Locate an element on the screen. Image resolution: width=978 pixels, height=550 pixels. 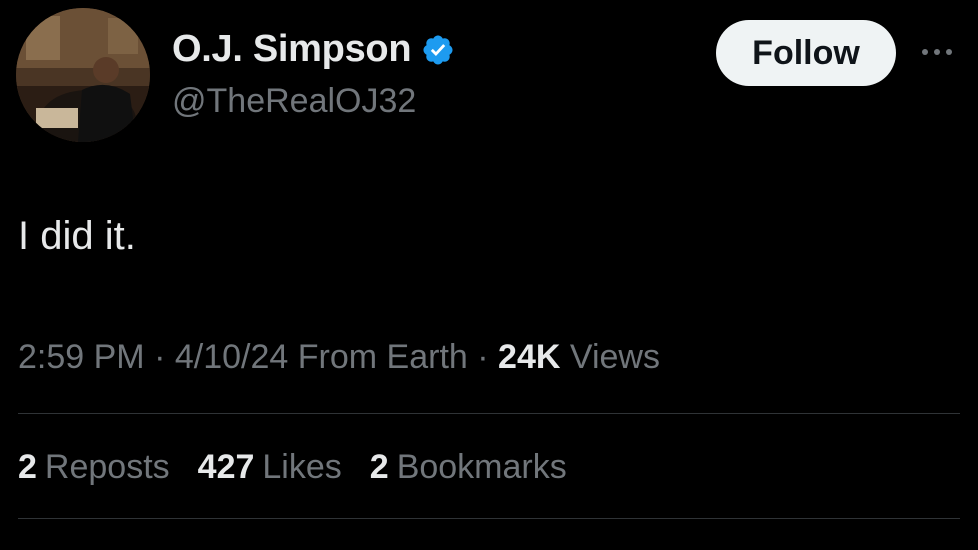
name-row: O.J. Simpson is located at coordinates (313, 49).